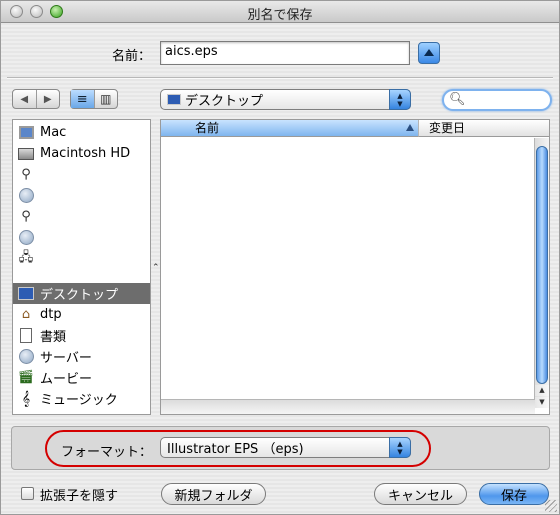 The height and width of the screenshot is (515, 560). Describe the element at coordinates (79, 400) in the screenshot. I see `sidebar-item-label: ミュージック` at that location.